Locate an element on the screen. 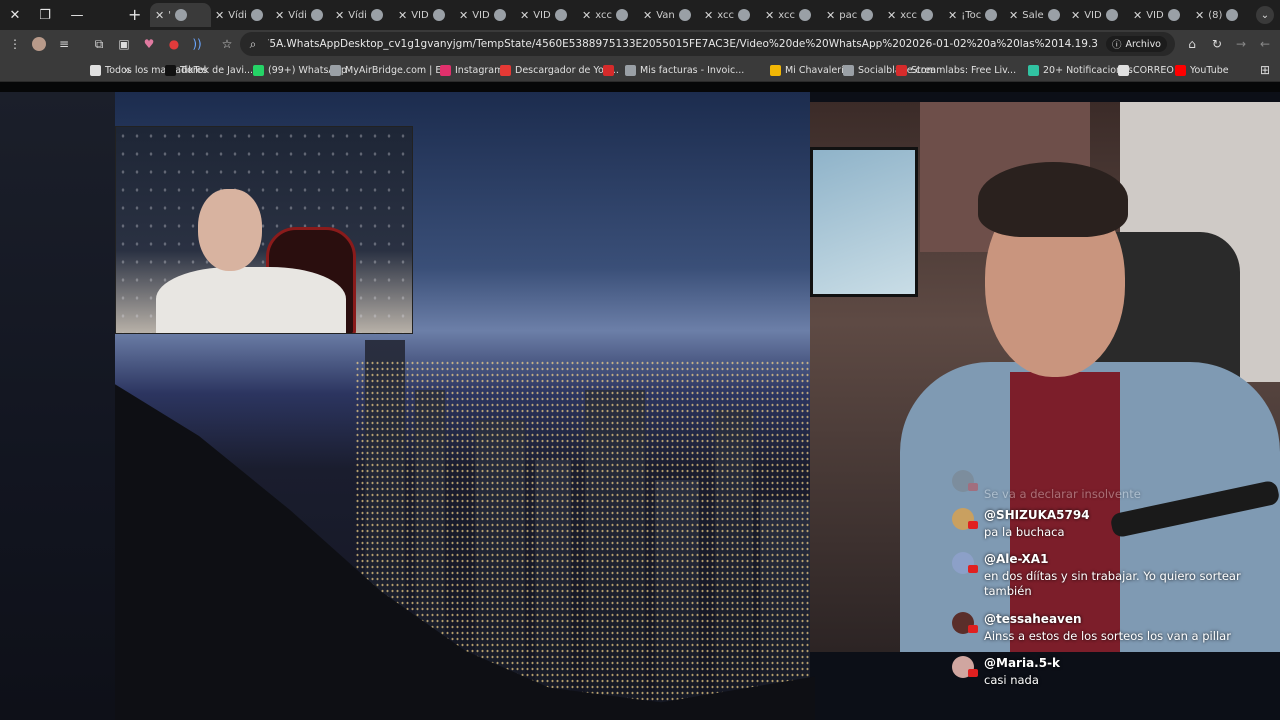  download-icon is located at coordinates (505, 70).